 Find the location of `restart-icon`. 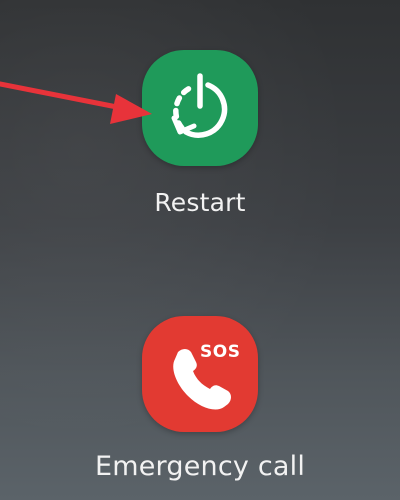

restart-icon is located at coordinates (200, 108).